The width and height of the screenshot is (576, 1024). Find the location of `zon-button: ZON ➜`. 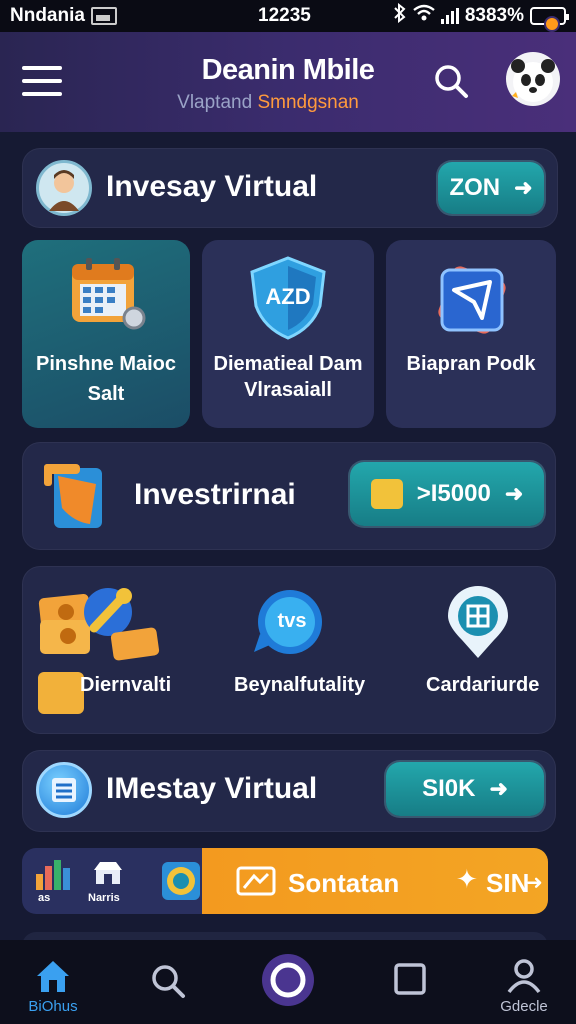

zon-button: ZON ➜ is located at coordinates (491, 188).